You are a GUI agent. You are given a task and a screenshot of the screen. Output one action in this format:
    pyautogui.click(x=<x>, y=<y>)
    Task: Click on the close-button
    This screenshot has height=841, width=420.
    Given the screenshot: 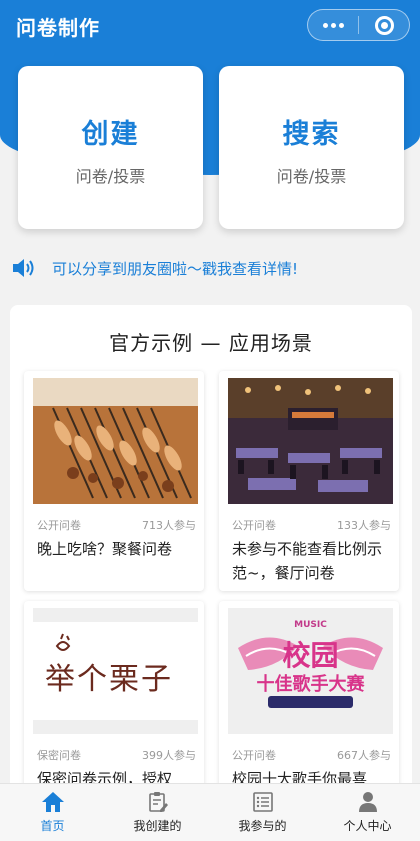 What is the action you would take?
    pyautogui.click(x=384, y=25)
    